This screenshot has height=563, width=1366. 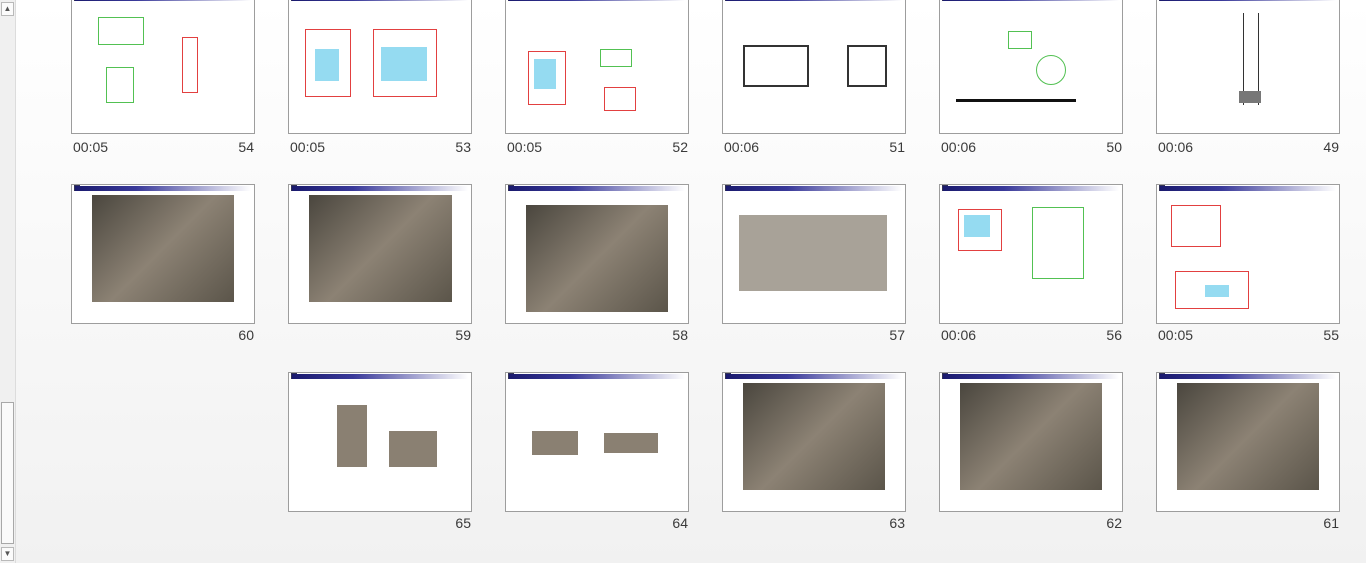 What do you see at coordinates (680, 147) in the screenshot?
I see `slide-number: 52` at bounding box center [680, 147].